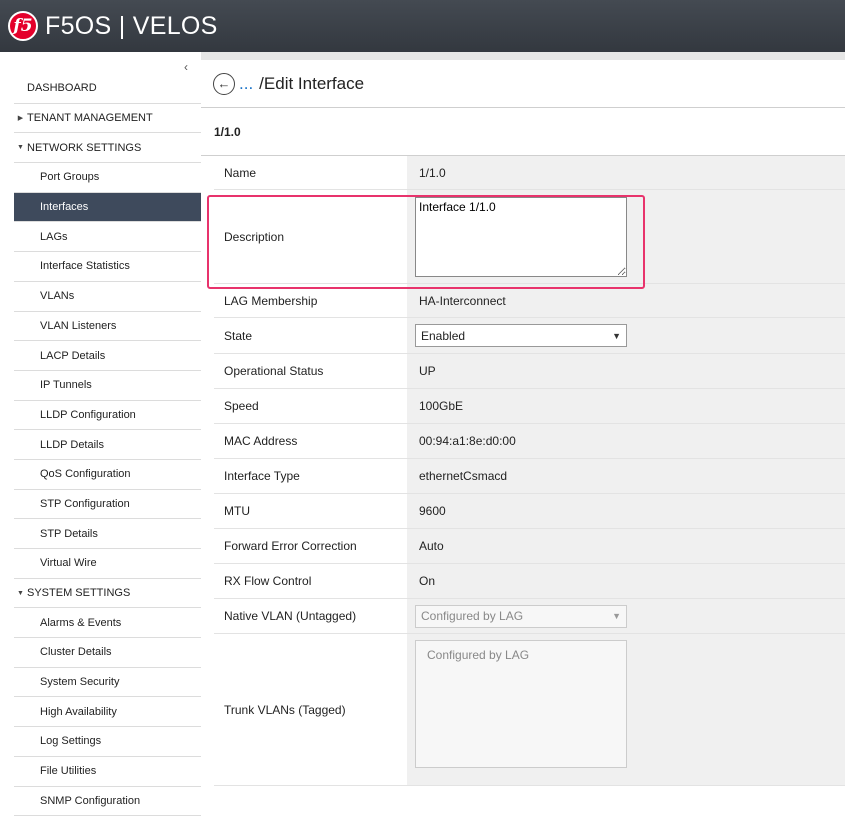 This screenshot has height=831, width=845. I want to click on sidebar-item-stp-details: STP Details, so click(107, 534).